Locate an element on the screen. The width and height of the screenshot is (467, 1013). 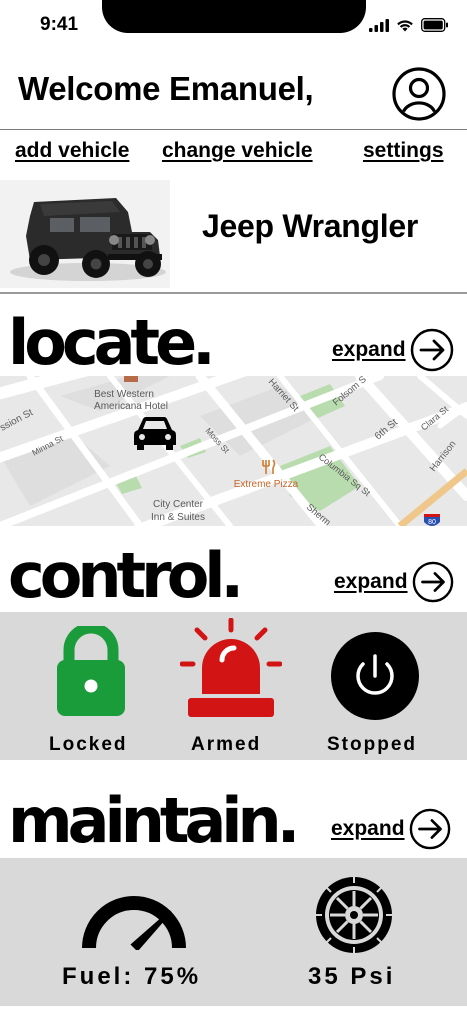
header: Welcome Emanuel, is located at coordinates (233, 93).